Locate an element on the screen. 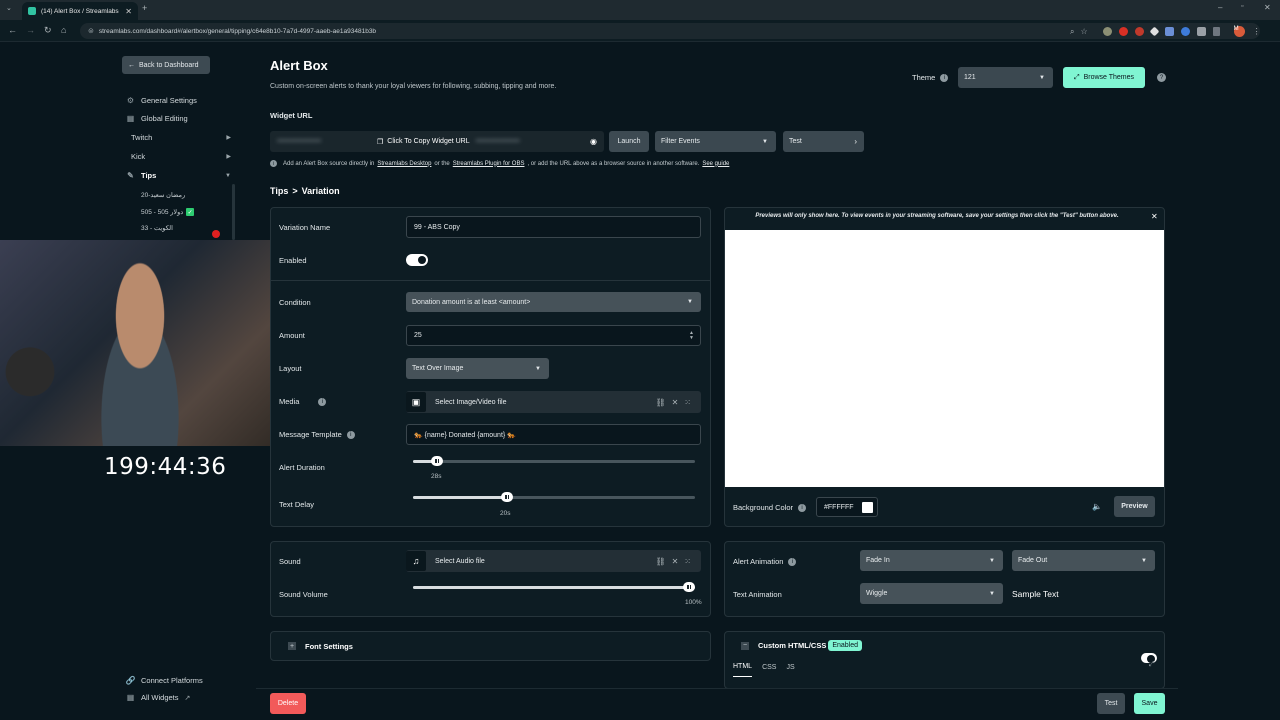  bg-color-value: #FFFFFF is located at coordinates (839, 507).